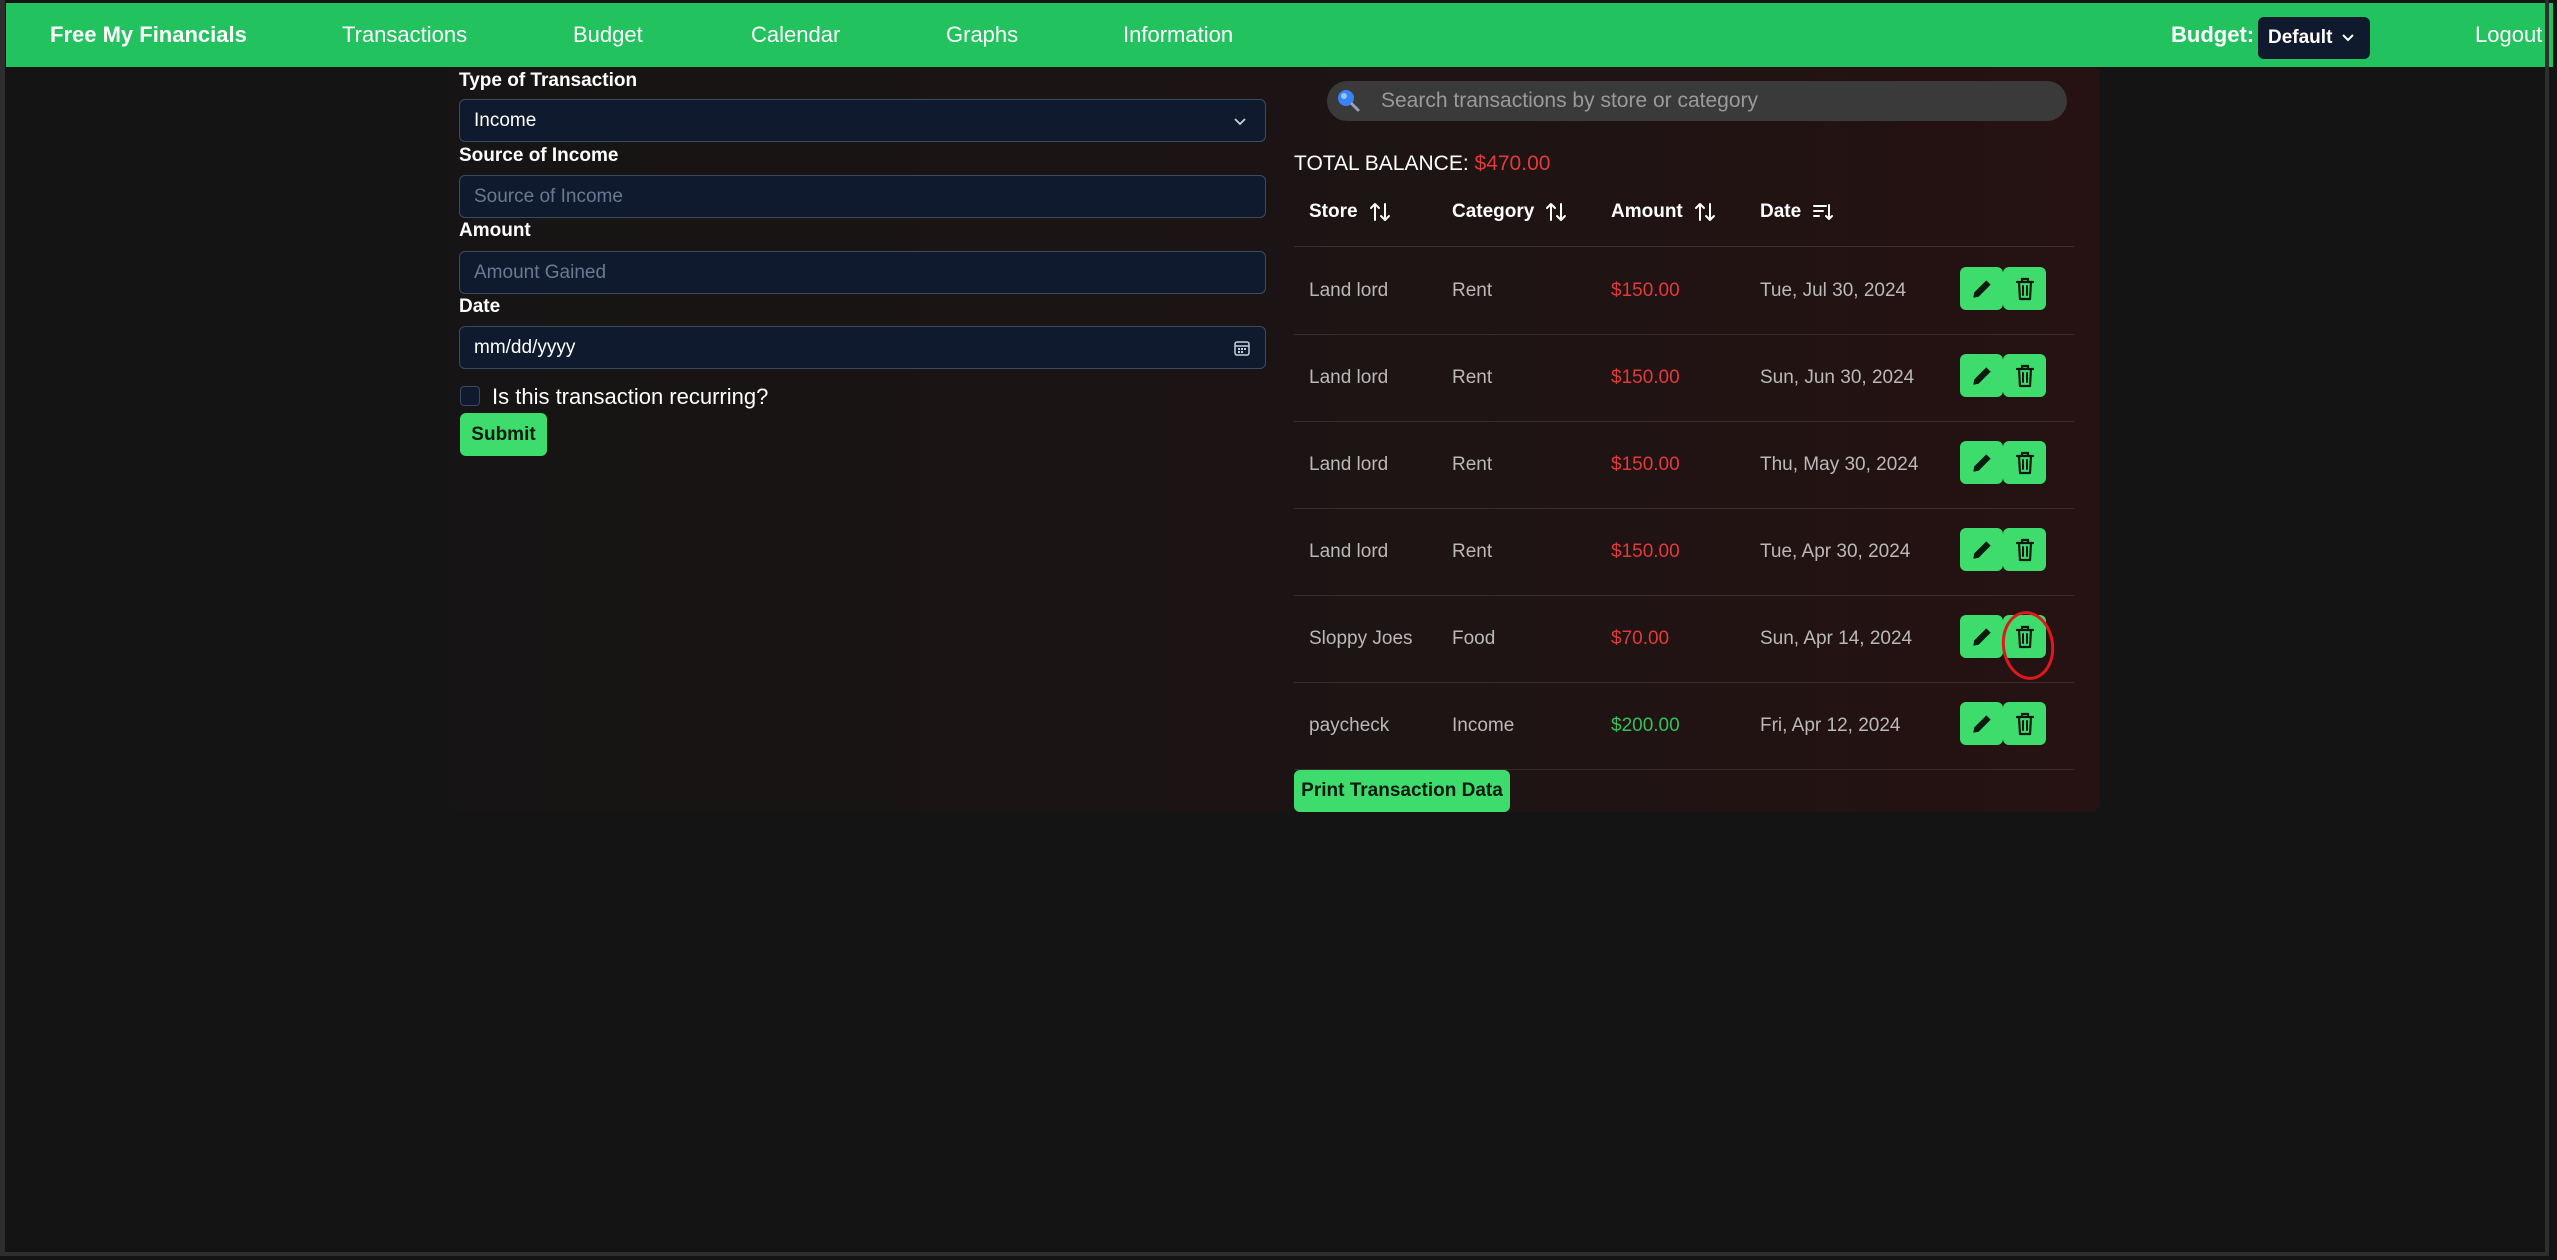  What do you see at coordinates (1474, 638) in the screenshot?
I see `row-category: Food` at bounding box center [1474, 638].